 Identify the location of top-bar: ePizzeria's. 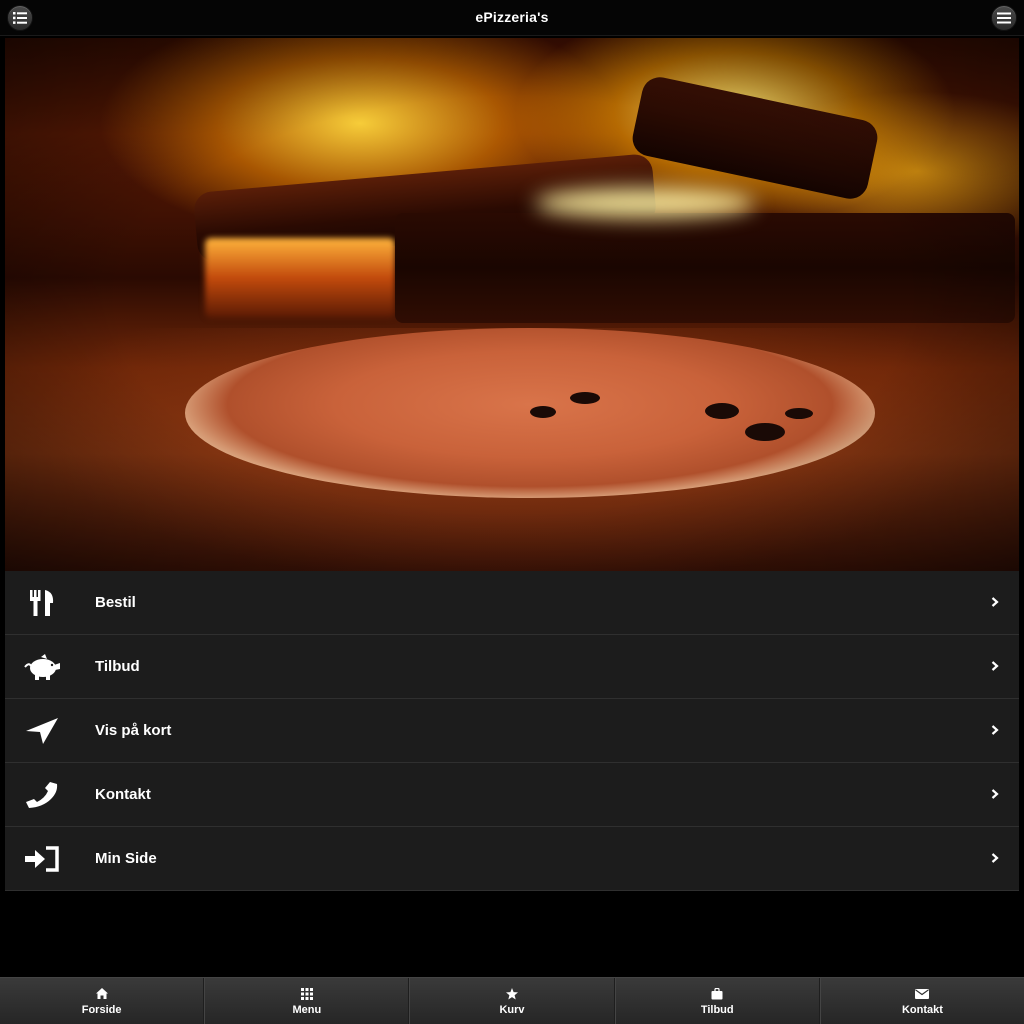
(512, 18).